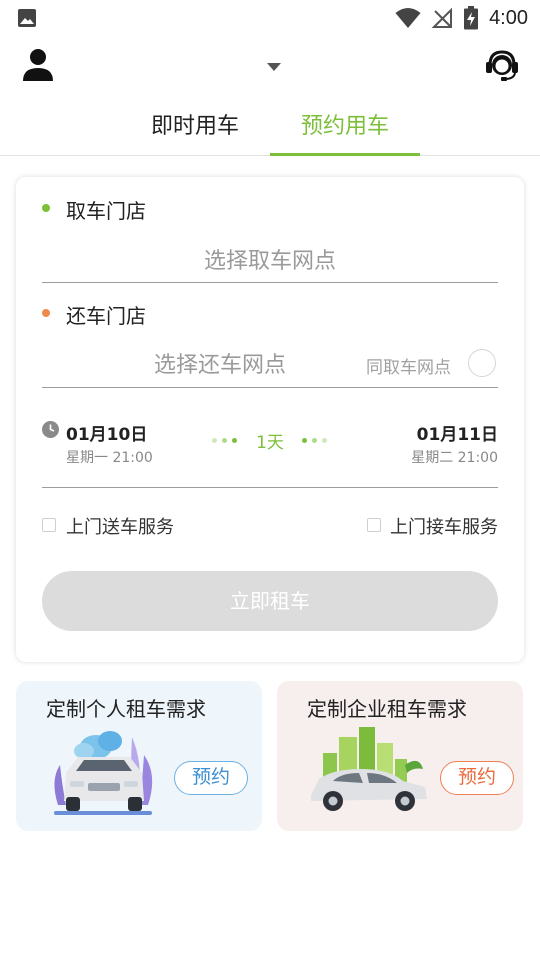 The image size is (540, 960). I want to click on personal-reserve-button: 预约, so click(211, 778).